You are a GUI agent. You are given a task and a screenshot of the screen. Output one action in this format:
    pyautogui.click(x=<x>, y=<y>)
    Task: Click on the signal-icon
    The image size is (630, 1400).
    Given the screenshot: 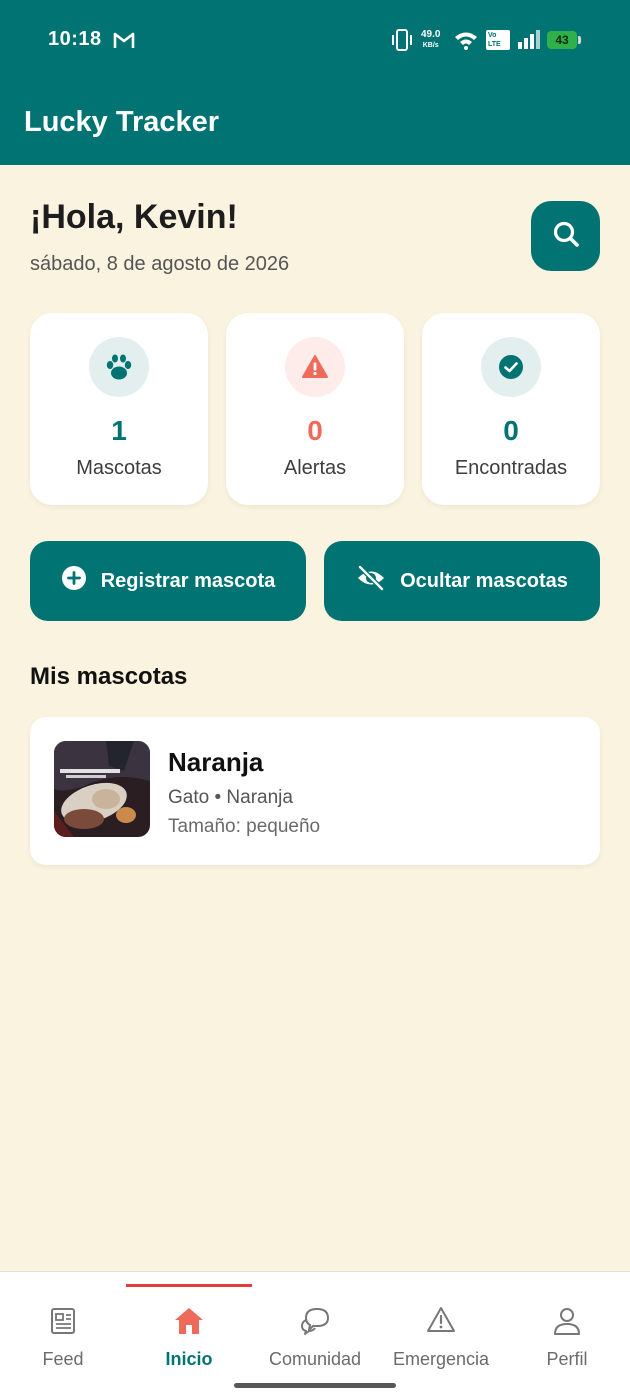 What is the action you would take?
    pyautogui.click(x=529, y=42)
    